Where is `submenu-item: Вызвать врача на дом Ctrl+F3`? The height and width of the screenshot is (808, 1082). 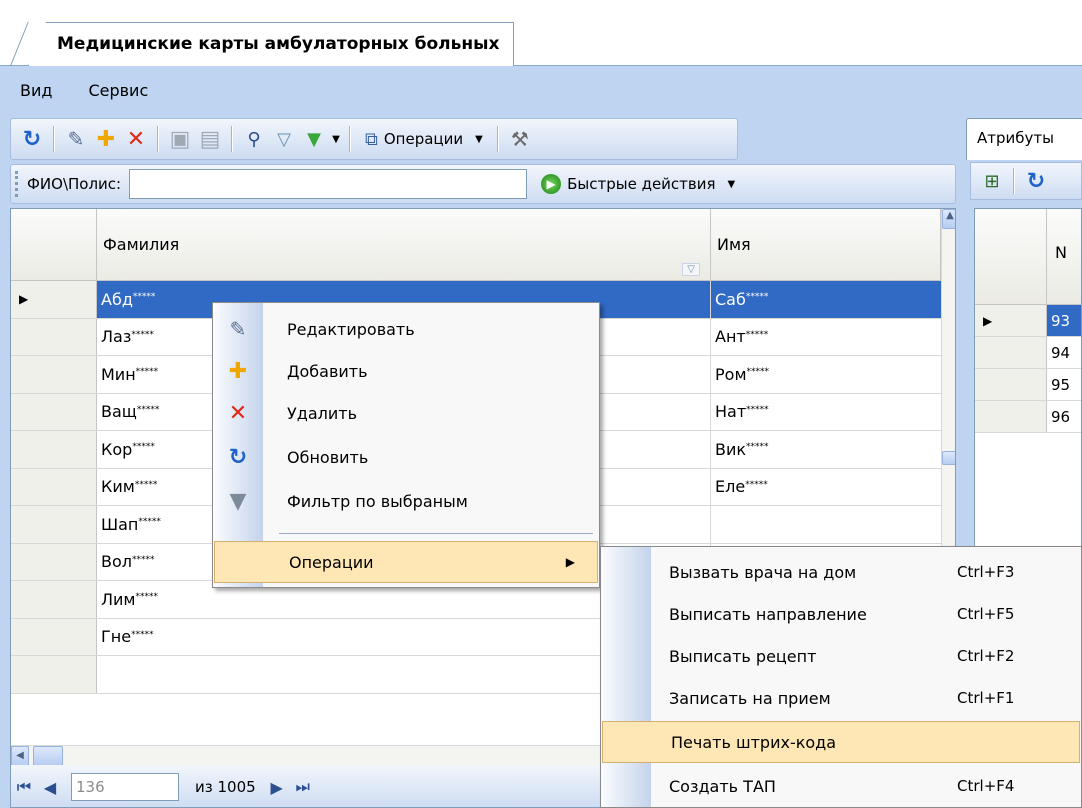
submenu-item: Вызвать врача на дом Ctrl+F3 is located at coordinates (841, 572).